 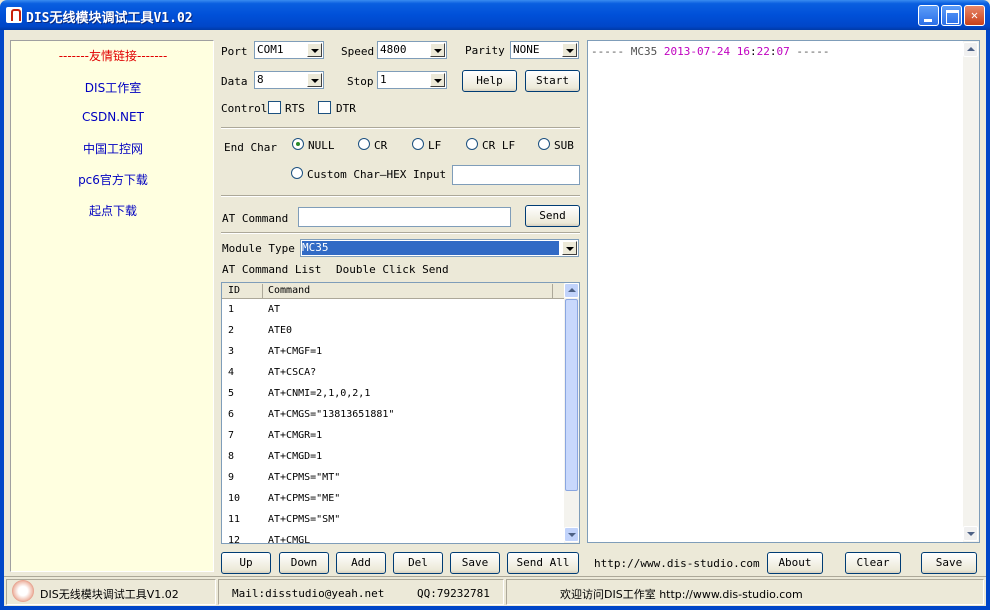 What do you see at coordinates (289, 290) in the screenshot?
I see `column-header-command: Command` at bounding box center [289, 290].